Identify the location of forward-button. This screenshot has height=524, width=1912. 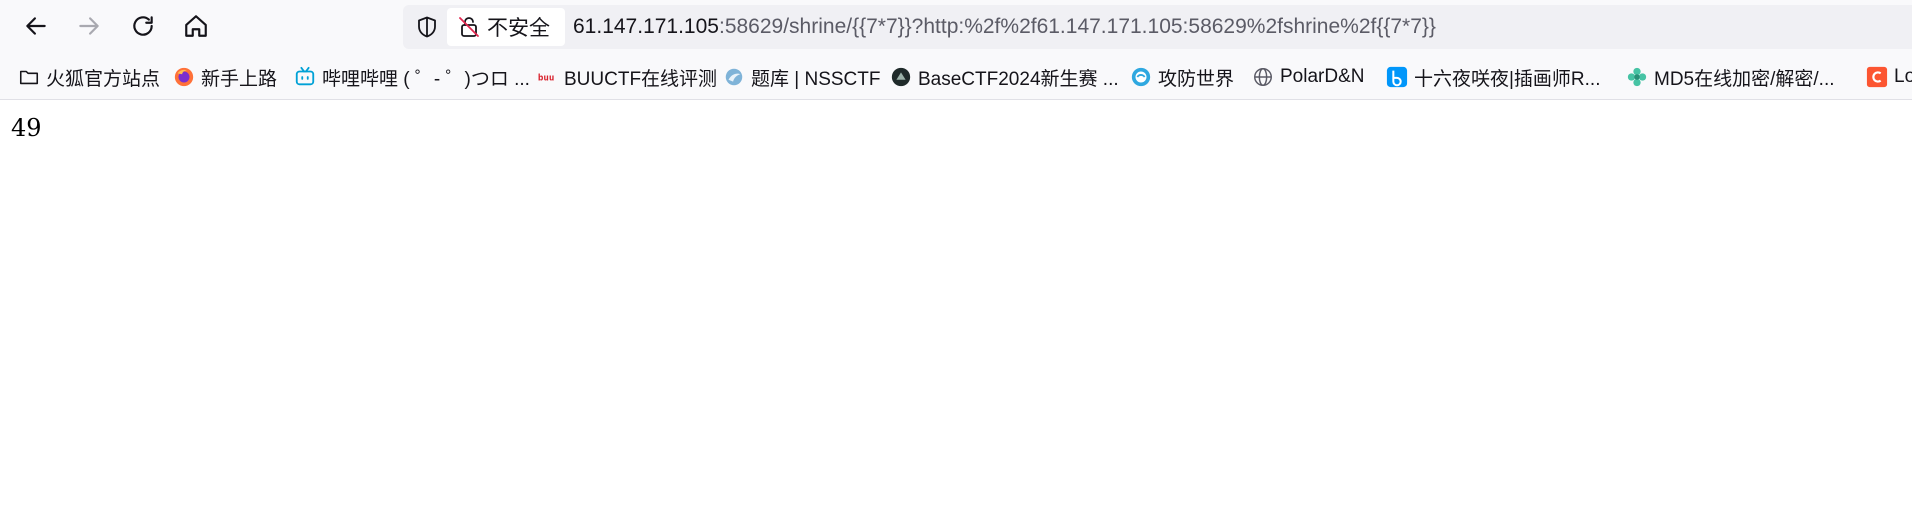
(89, 26).